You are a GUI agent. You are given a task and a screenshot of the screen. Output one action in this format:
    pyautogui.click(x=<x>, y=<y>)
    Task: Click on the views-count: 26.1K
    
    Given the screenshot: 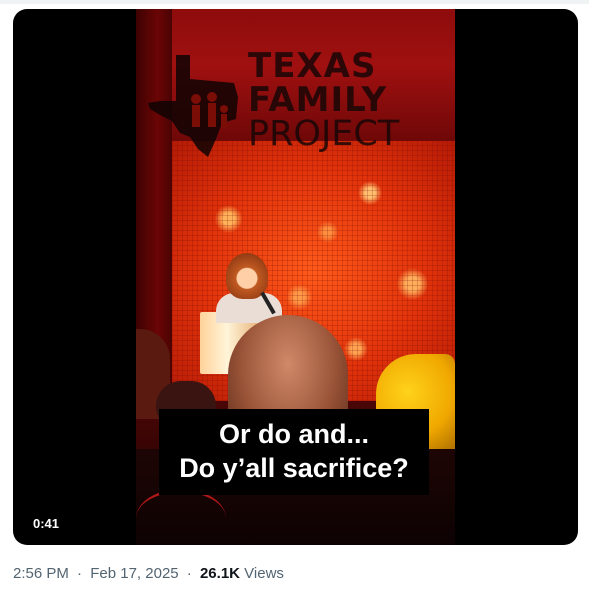 What is the action you would take?
    pyautogui.click(x=220, y=573)
    